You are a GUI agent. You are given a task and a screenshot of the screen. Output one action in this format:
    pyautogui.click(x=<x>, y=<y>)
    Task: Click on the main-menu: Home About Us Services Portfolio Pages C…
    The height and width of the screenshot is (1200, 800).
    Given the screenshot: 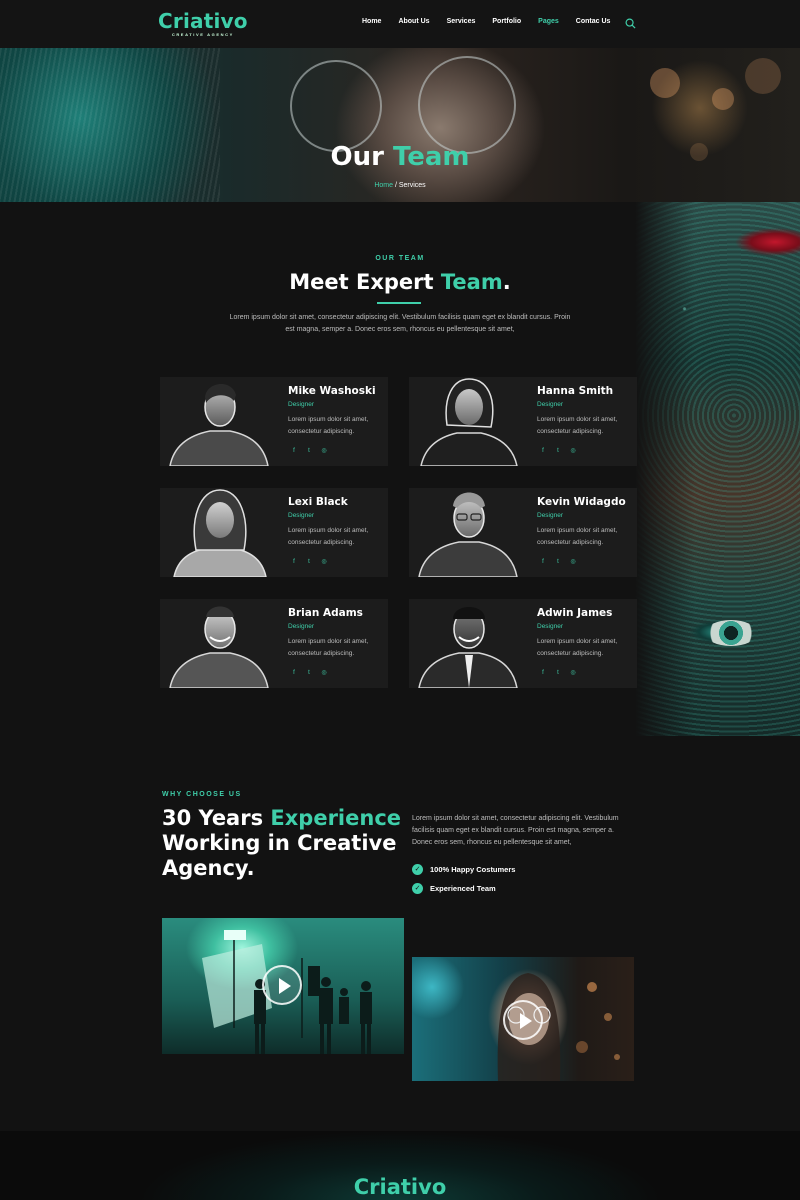 What is the action you would take?
    pyautogui.click(x=494, y=21)
    